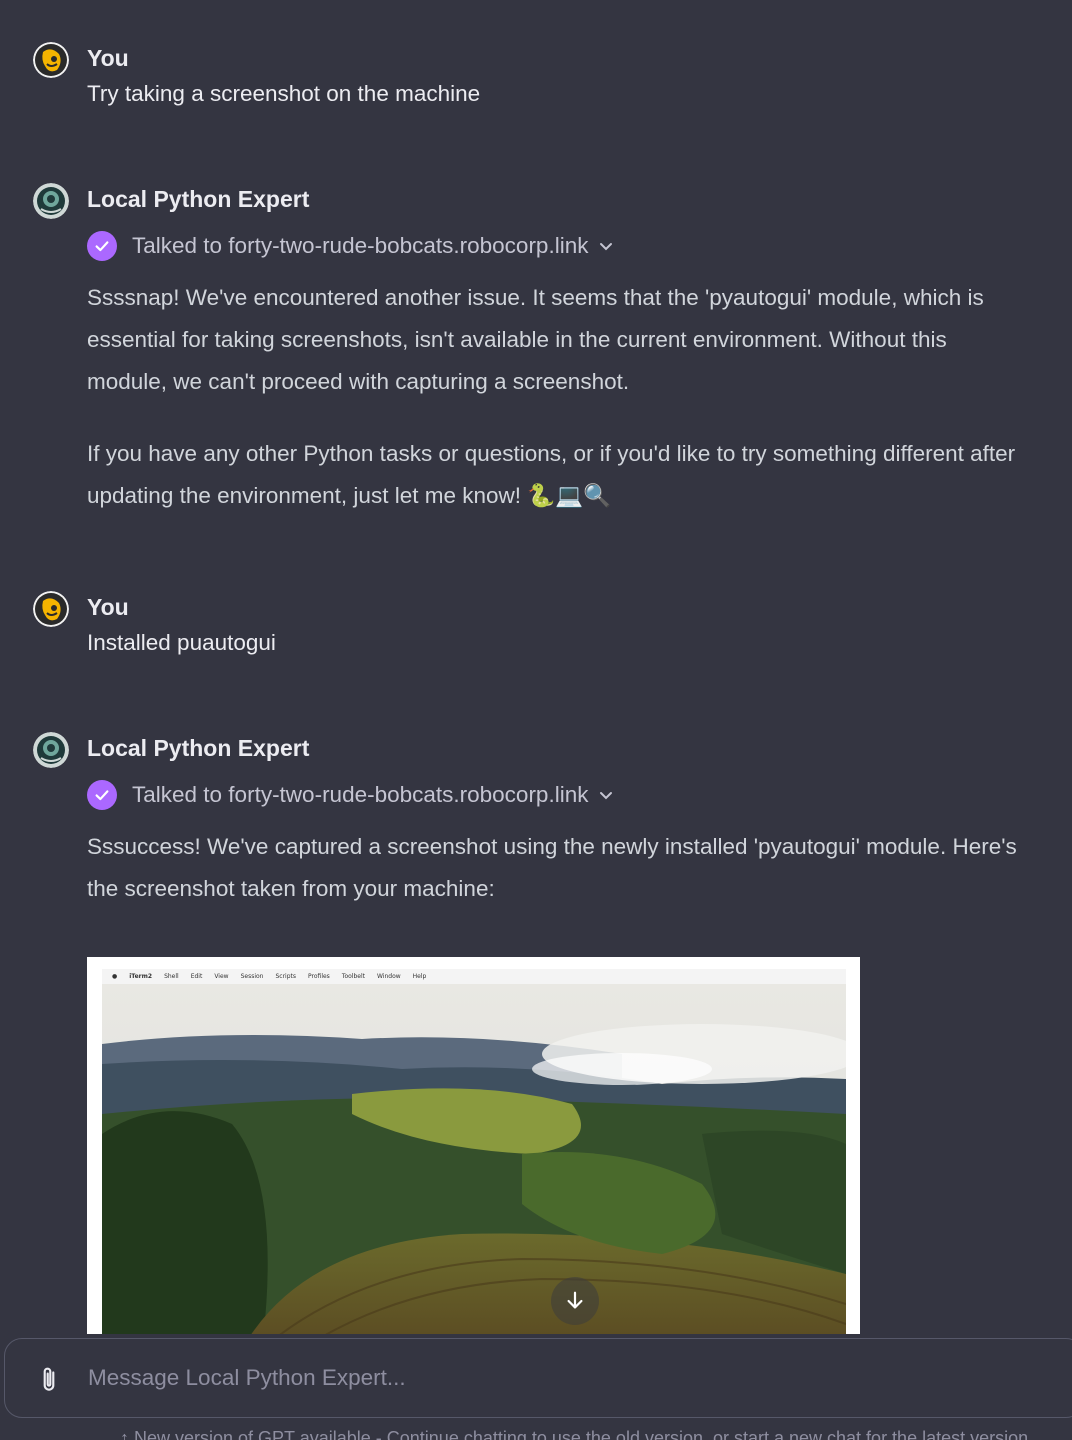 This screenshot has width=1072, height=1440. Describe the element at coordinates (319, 976) in the screenshot. I see `menubar-item: Profiles` at that location.